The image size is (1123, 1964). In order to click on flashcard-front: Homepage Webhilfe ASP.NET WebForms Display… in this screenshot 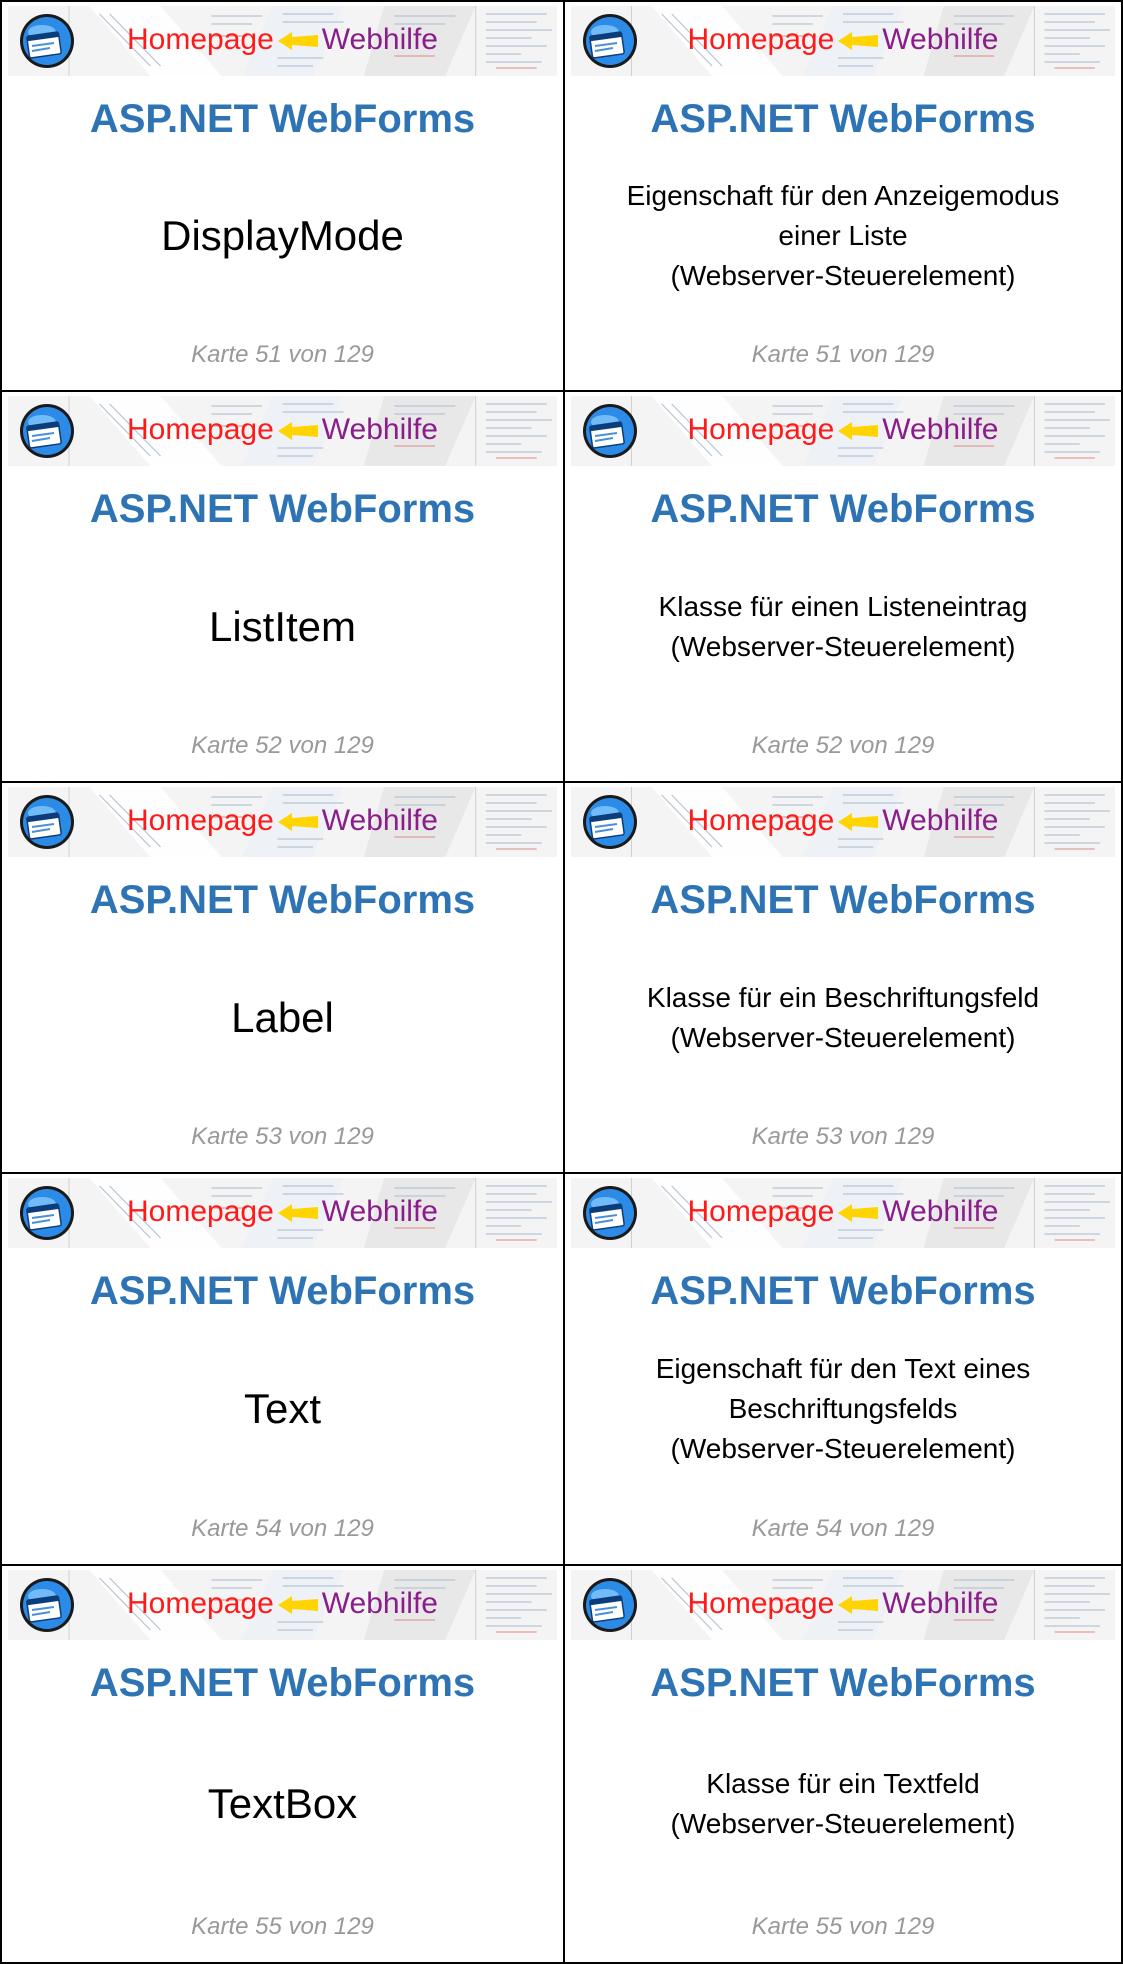, I will do `click(282, 196)`.